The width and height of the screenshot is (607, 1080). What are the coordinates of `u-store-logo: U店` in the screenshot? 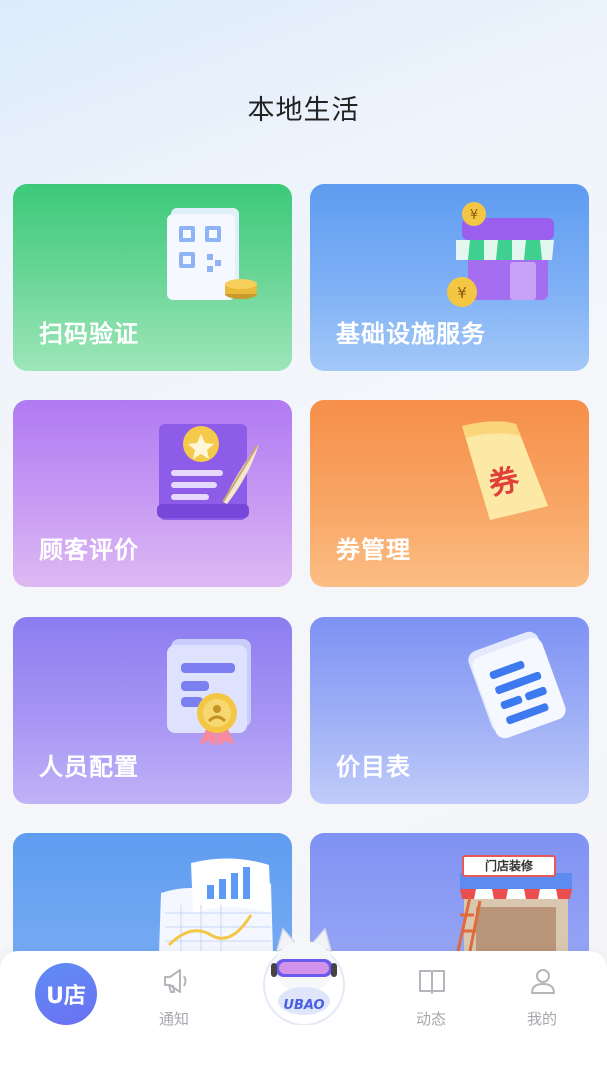 It's located at (66, 996).